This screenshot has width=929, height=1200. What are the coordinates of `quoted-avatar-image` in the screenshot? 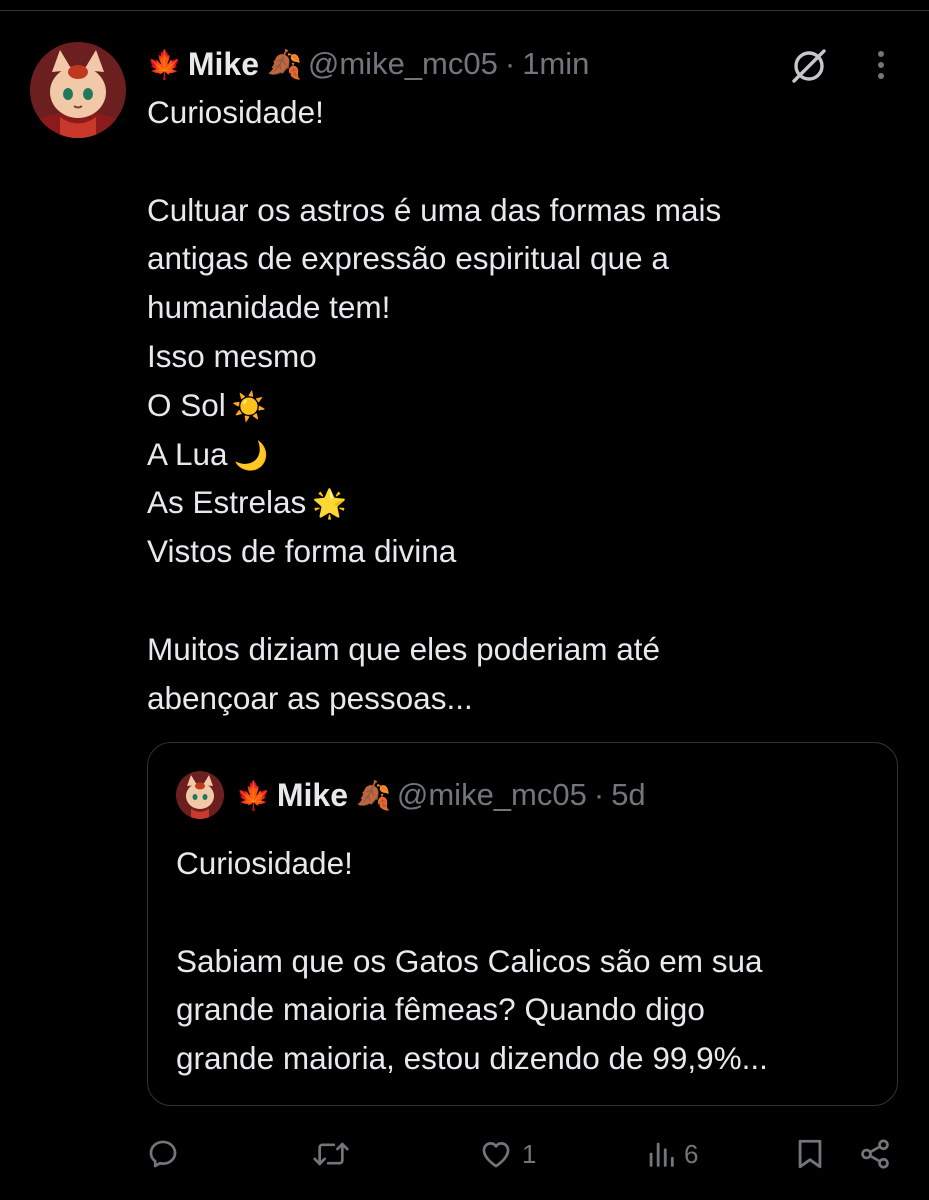 It's located at (200, 795).